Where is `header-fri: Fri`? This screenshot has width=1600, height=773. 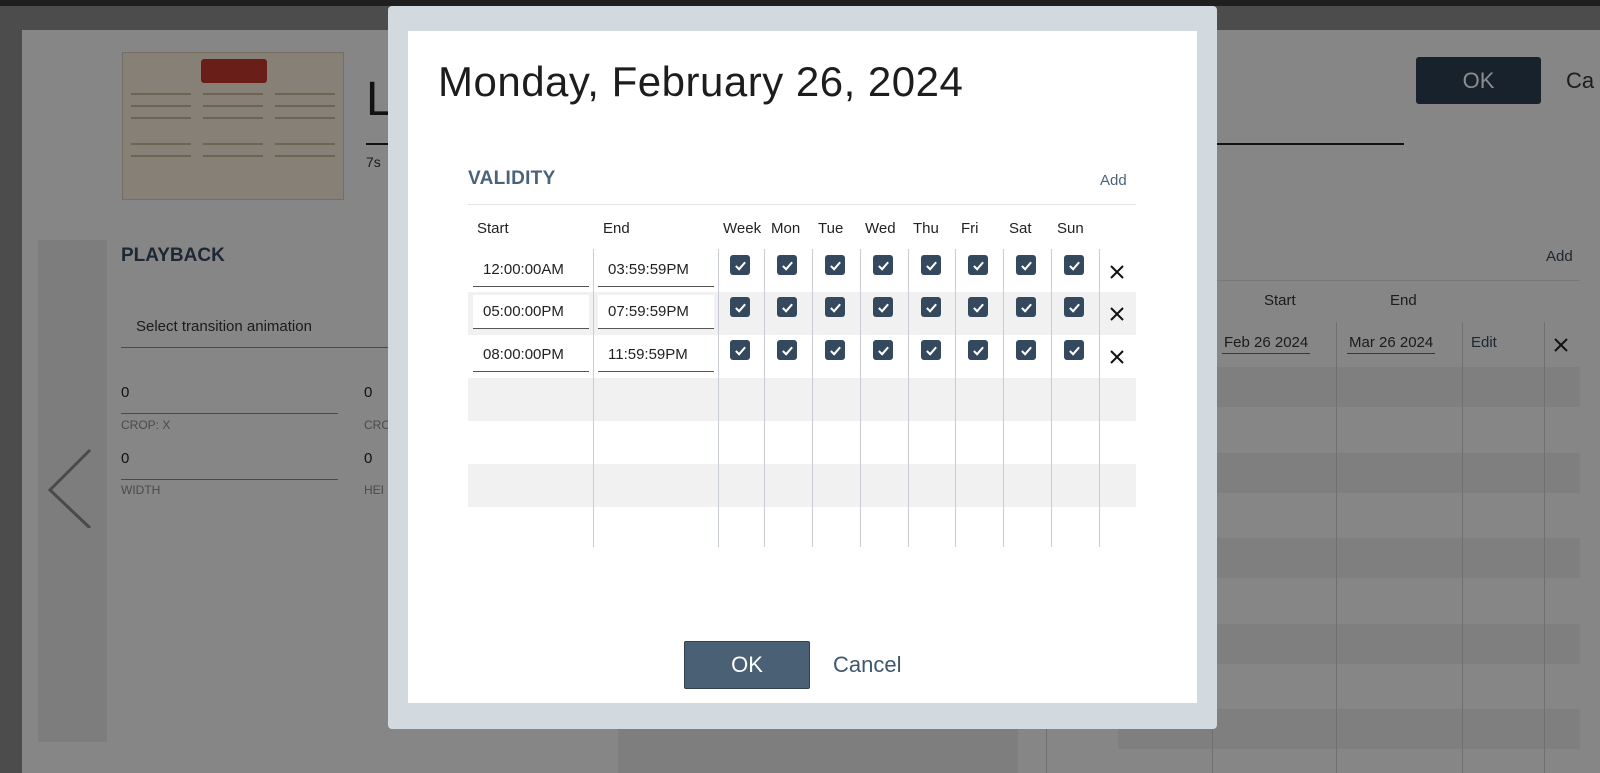 header-fri: Fri is located at coordinates (970, 228).